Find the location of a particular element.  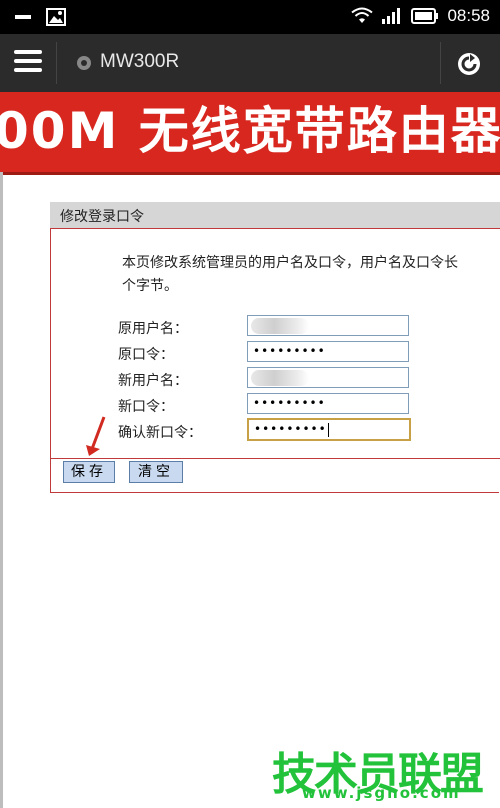

wifi-icon is located at coordinates (362, 15).